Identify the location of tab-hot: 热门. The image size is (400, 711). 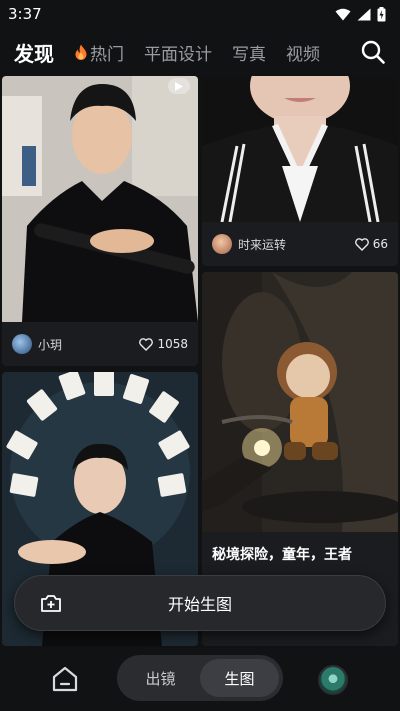
(99, 52).